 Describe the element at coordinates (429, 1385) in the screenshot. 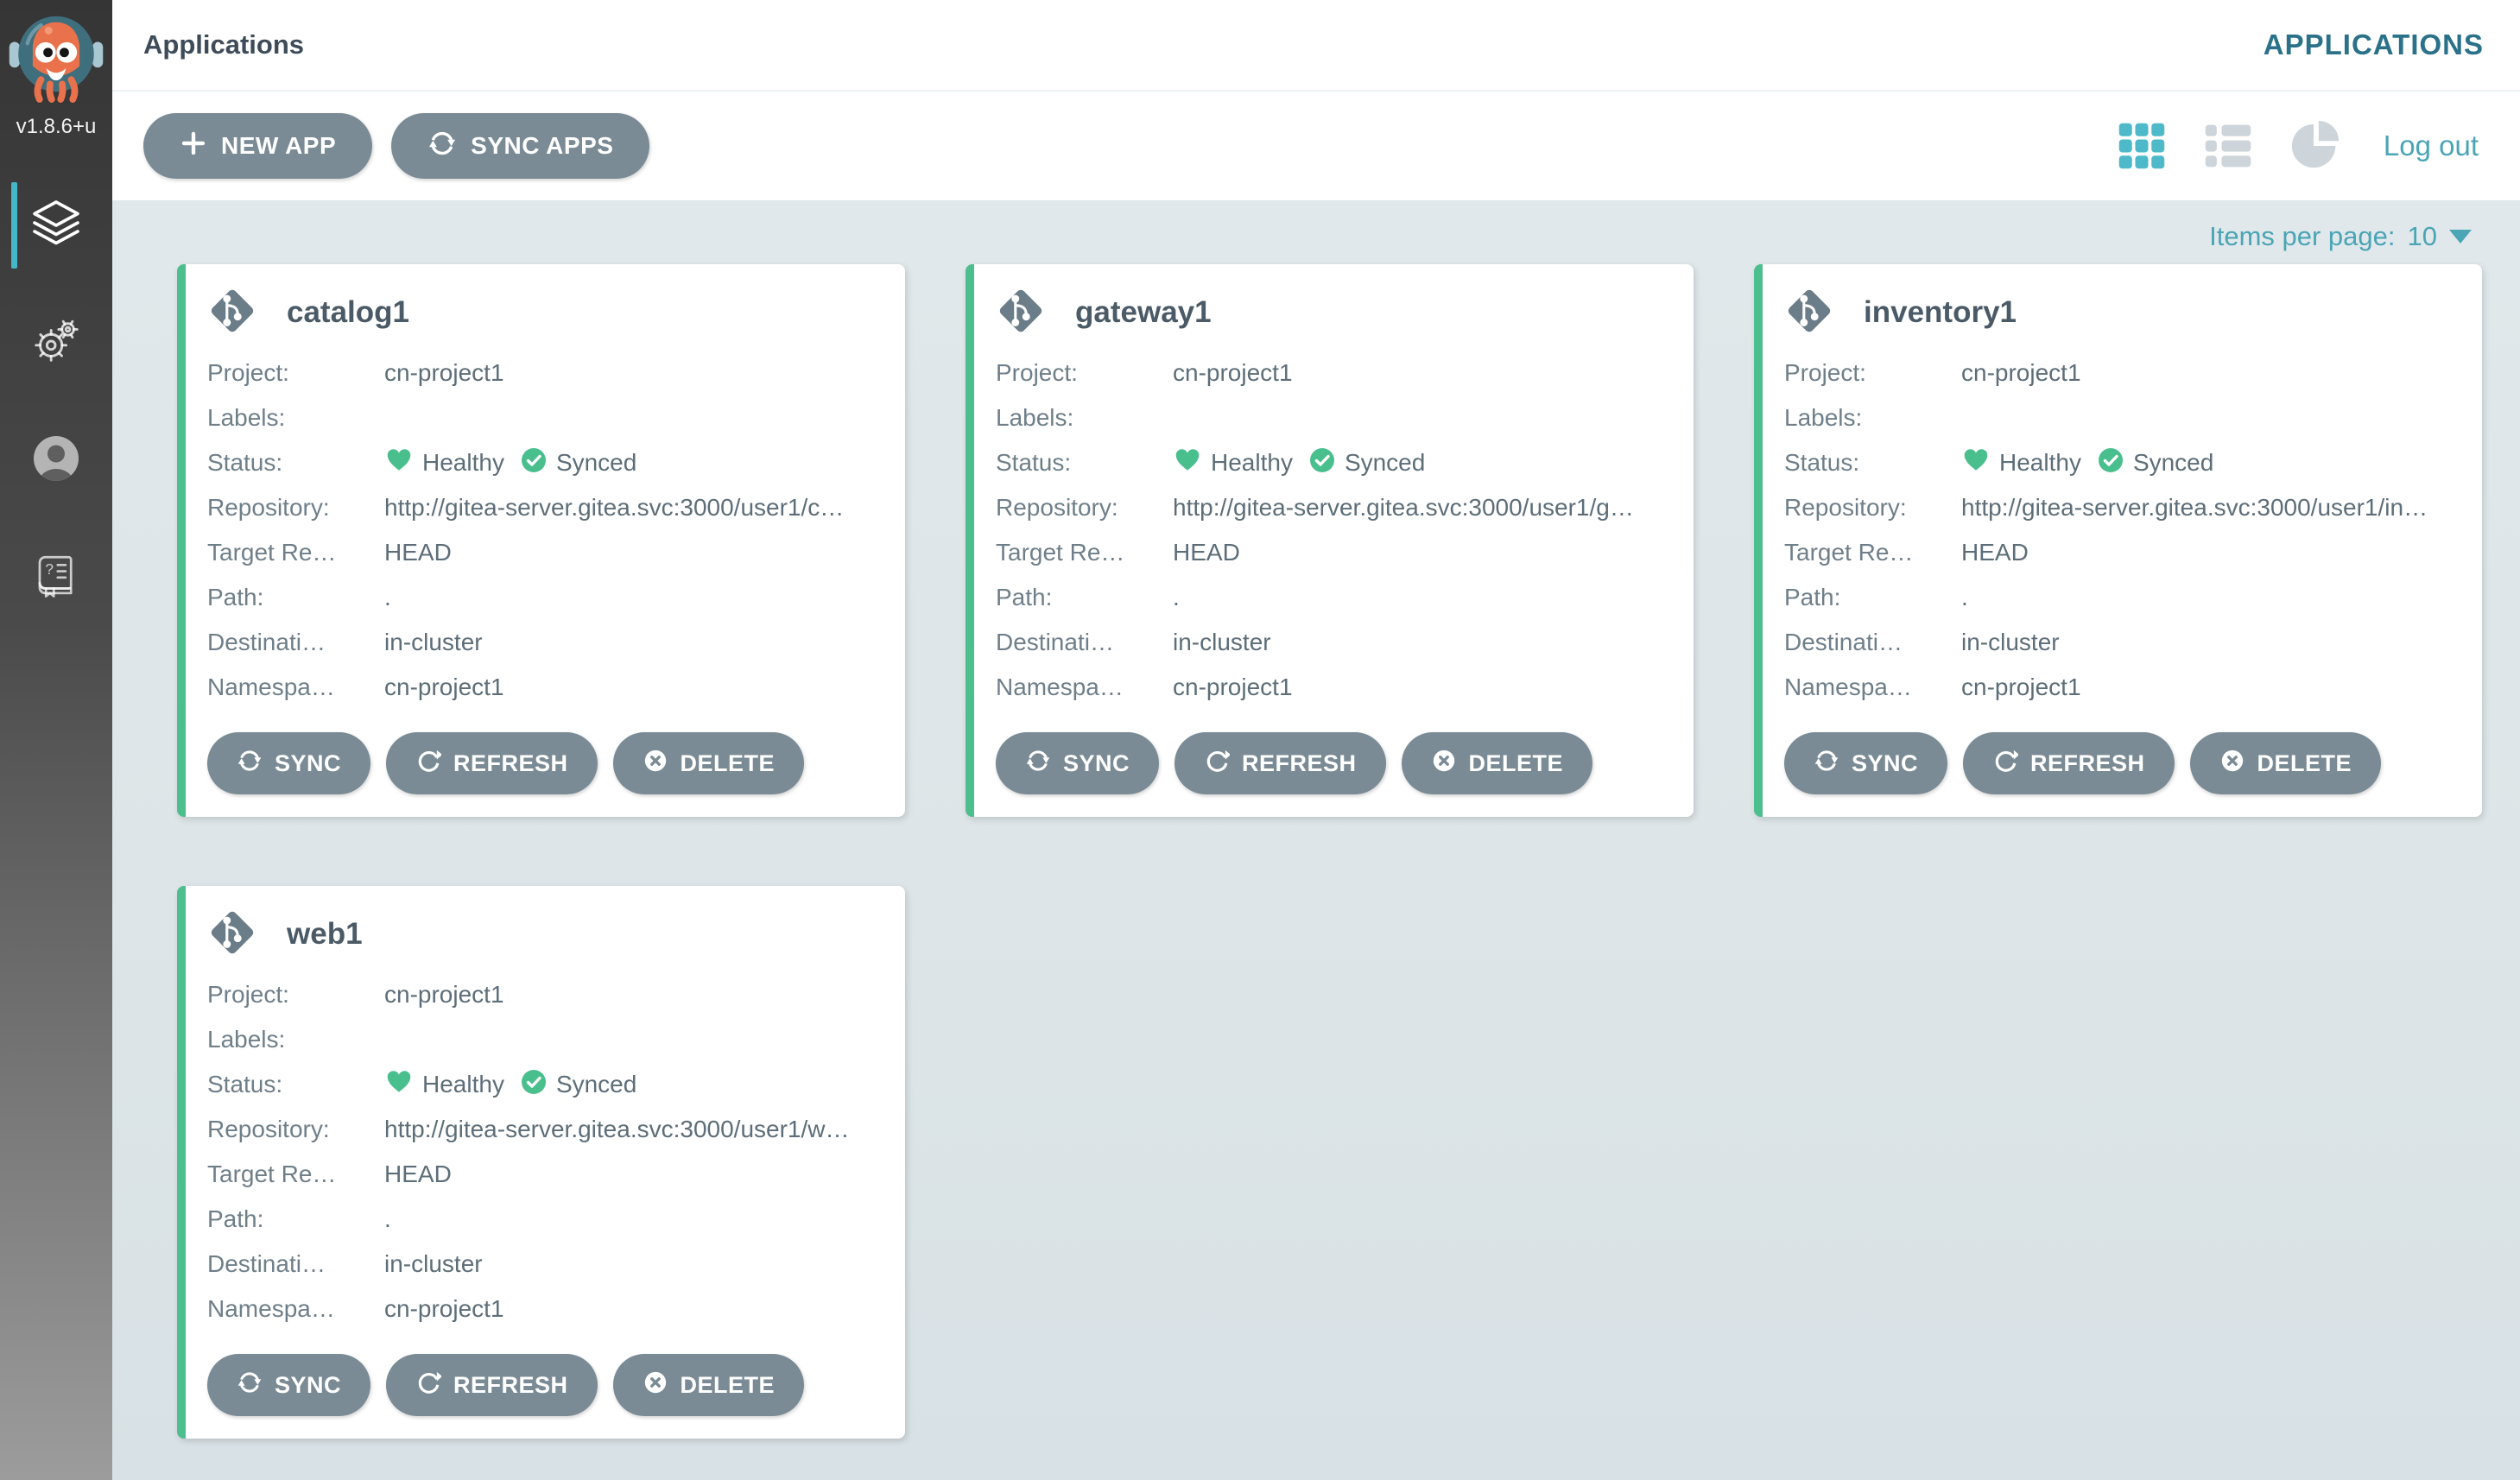

I see `refresh-icon` at that location.